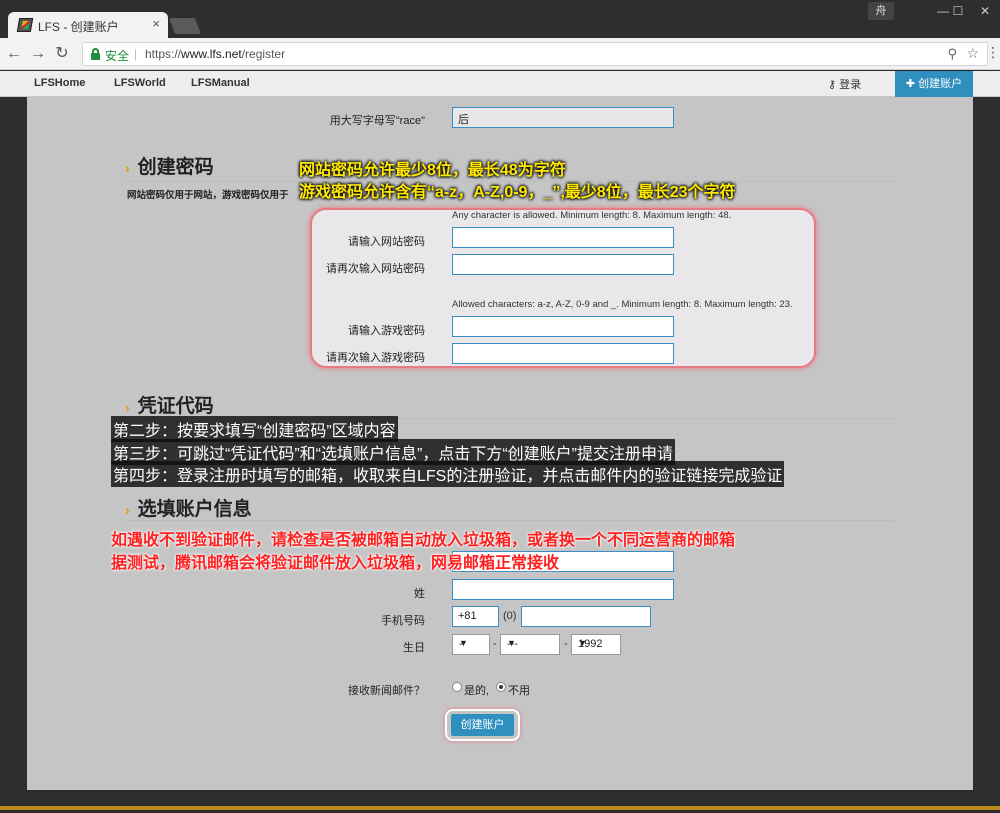  What do you see at coordinates (563, 117) in the screenshot?
I see `race-input: 后` at bounding box center [563, 117].